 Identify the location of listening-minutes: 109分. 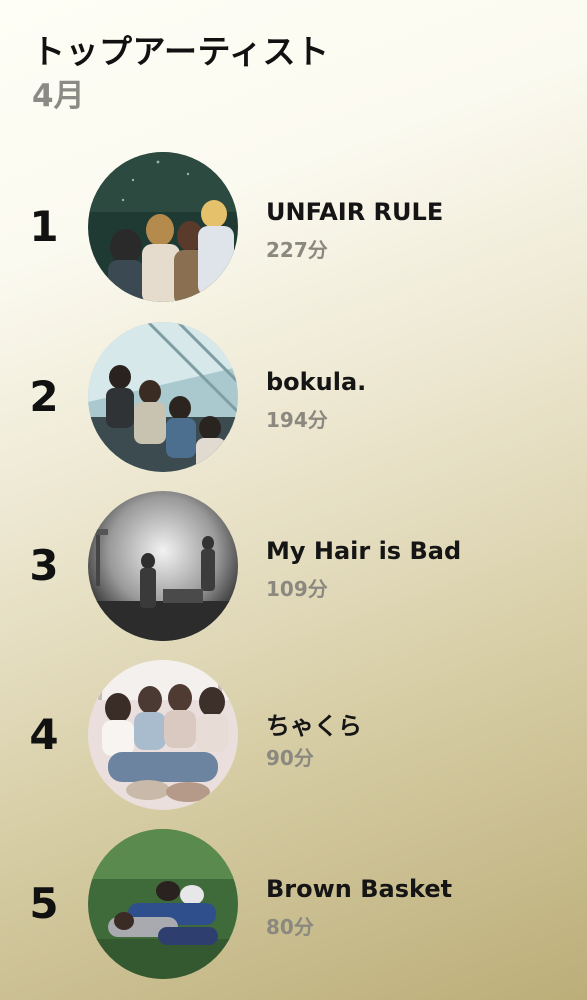
(297, 589).